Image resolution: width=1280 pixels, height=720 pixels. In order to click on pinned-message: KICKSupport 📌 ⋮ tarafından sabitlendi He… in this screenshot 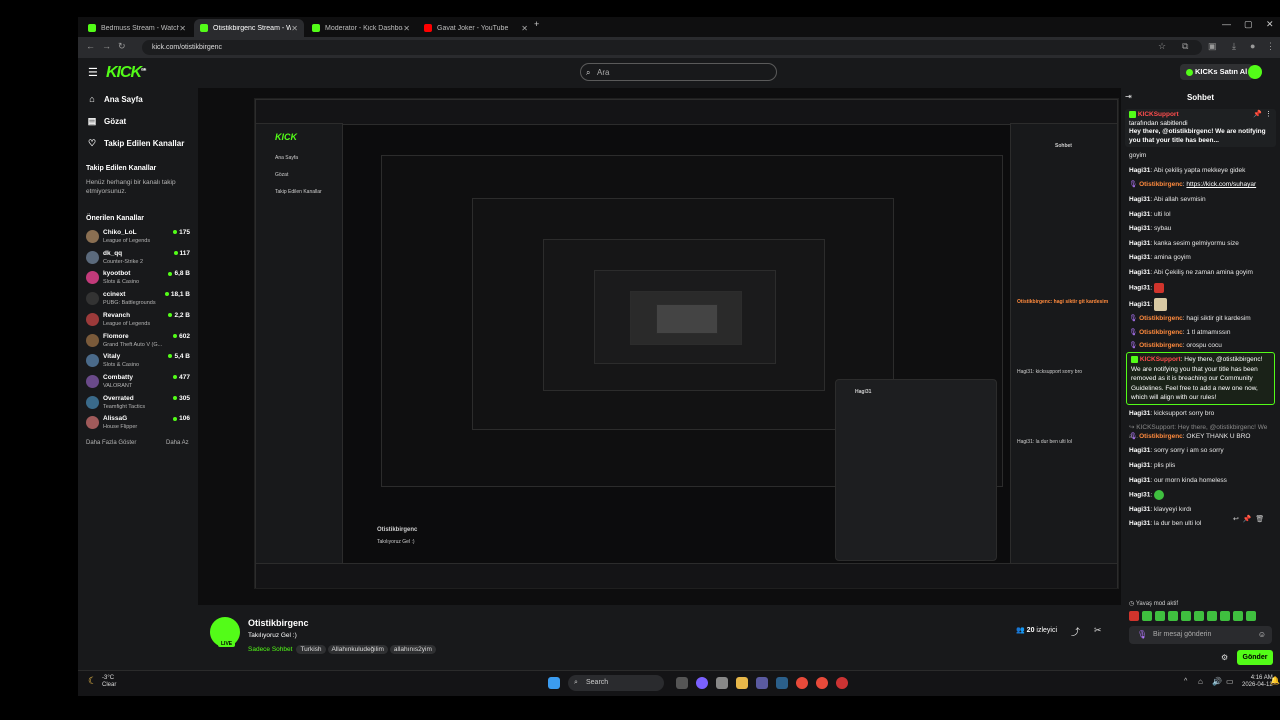, I will do `click(1200, 128)`.